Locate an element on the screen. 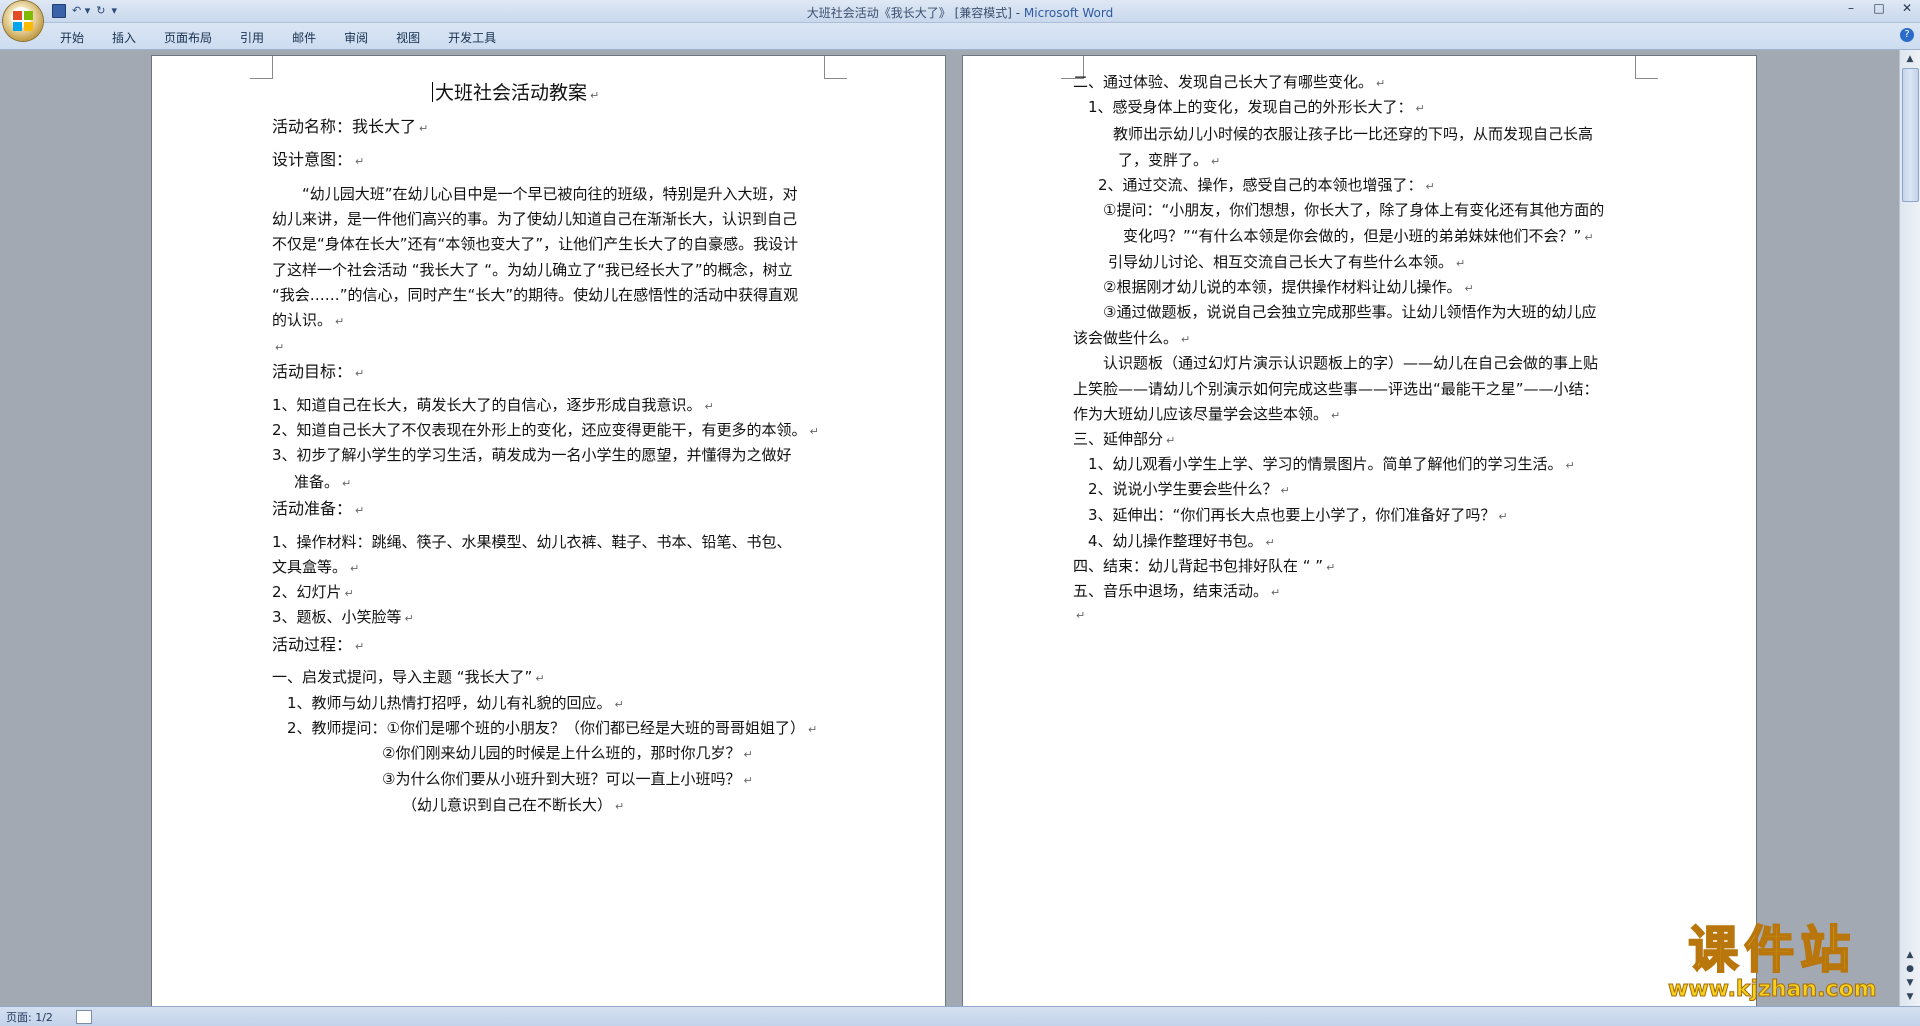  line-text: 2、说说小学生要会些什么？ is located at coordinates (1183, 489).